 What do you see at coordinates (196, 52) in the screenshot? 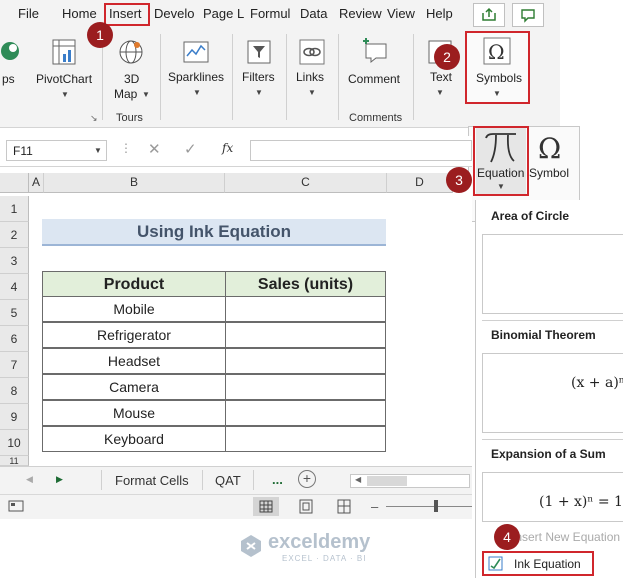
I see `sparklines-icon` at bounding box center [196, 52].